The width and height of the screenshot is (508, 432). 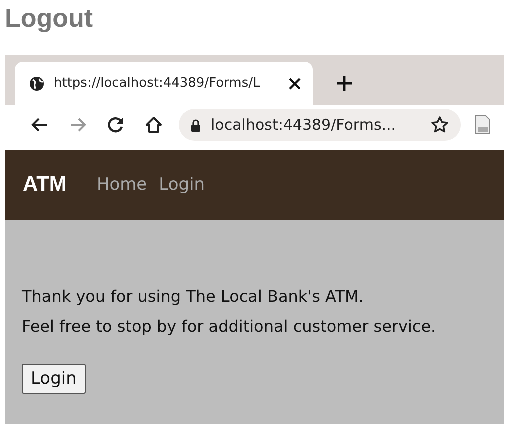 What do you see at coordinates (230, 327) in the screenshot?
I see `message-text: Feel free to stop by for additional customer service.` at bounding box center [230, 327].